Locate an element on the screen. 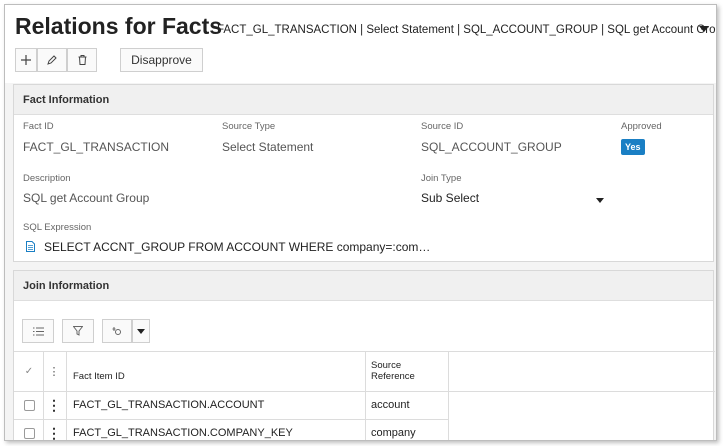  description-label: Description is located at coordinates (47, 178).